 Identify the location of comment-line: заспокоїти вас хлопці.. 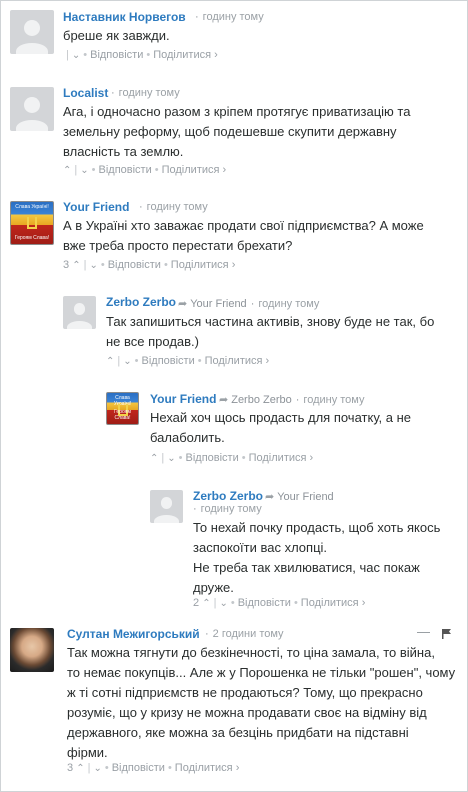
(260, 547).